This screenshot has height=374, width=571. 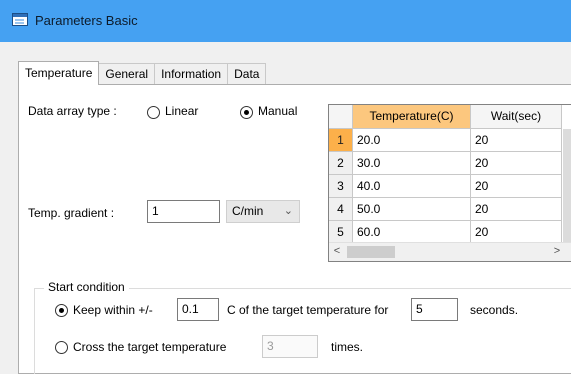 I want to click on gradient-unit-value: C/min, so click(x=248, y=211).